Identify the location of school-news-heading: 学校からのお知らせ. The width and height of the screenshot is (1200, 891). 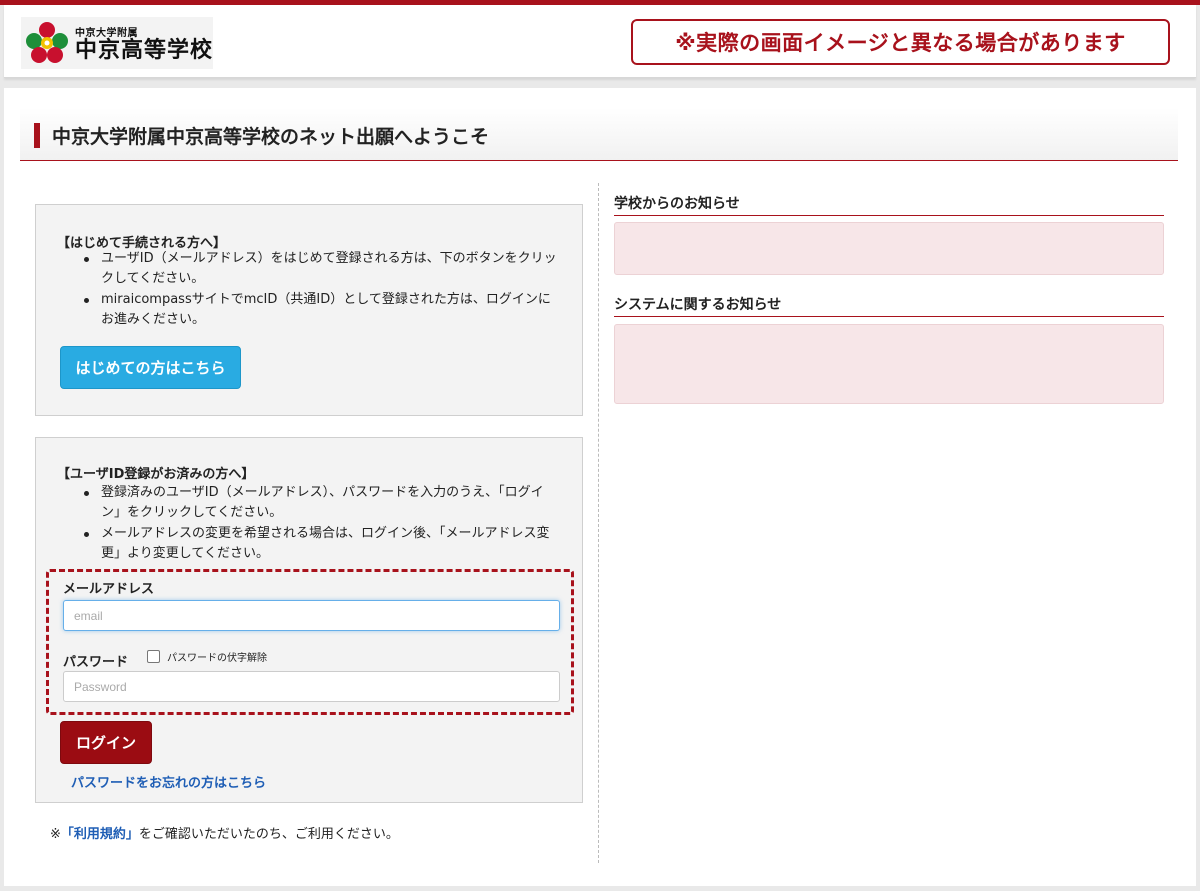
(889, 204).